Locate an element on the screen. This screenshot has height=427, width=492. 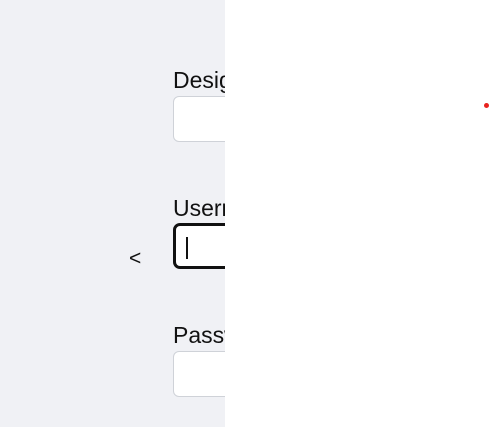
back-chevron-icon: < is located at coordinates (135, 258).